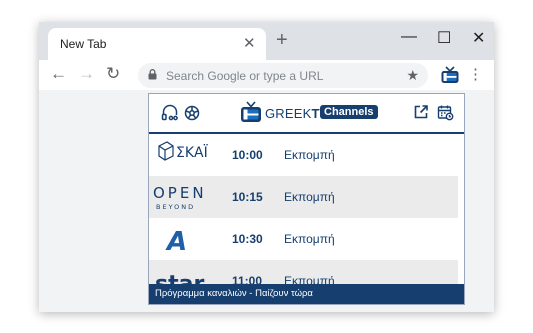 The image size is (533, 333). What do you see at coordinates (409, 37) in the screenshot?
I see `minimize-icon: —` at bounding box center [409, 37].